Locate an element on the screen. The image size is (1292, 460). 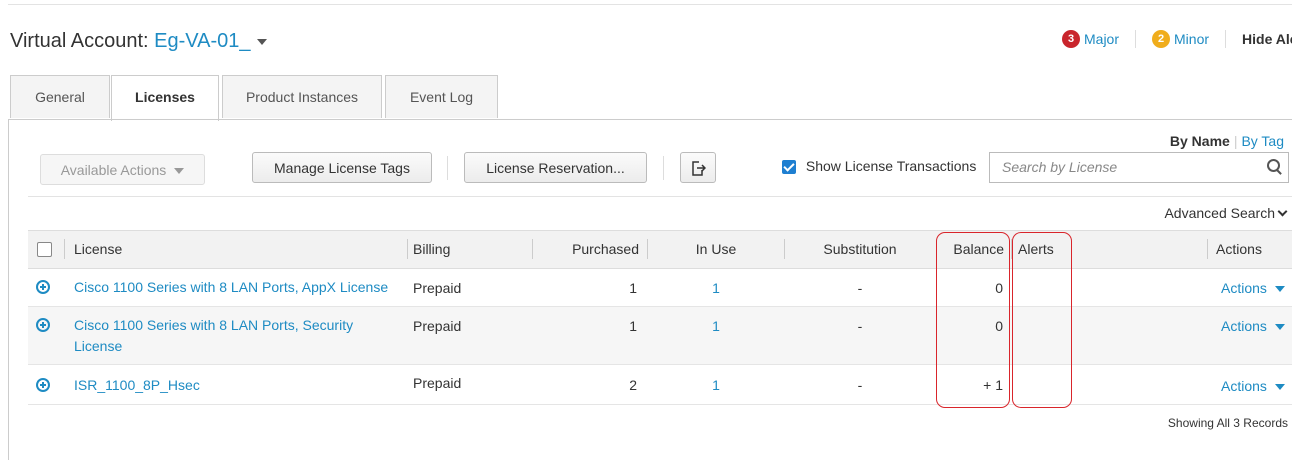
major-alerts-link: Major is located at coordinates (1101, 39).